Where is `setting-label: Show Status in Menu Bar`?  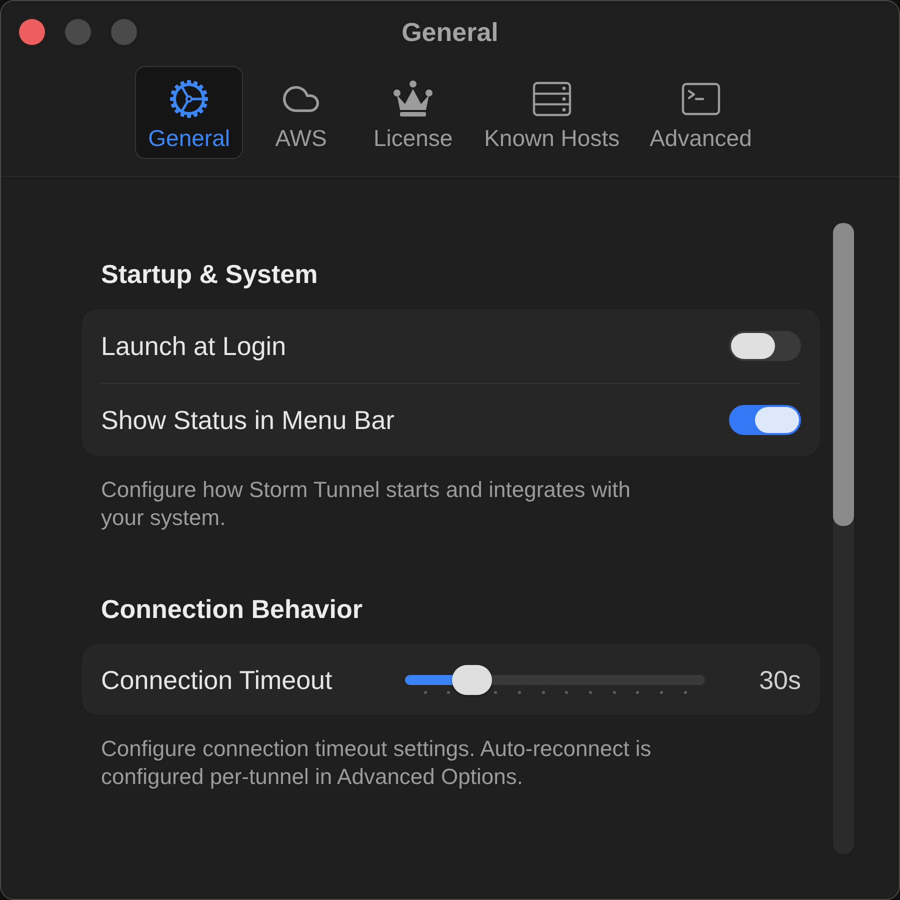 setting-label: Show Status in Menu Bar is located at coordinates (247, 420).